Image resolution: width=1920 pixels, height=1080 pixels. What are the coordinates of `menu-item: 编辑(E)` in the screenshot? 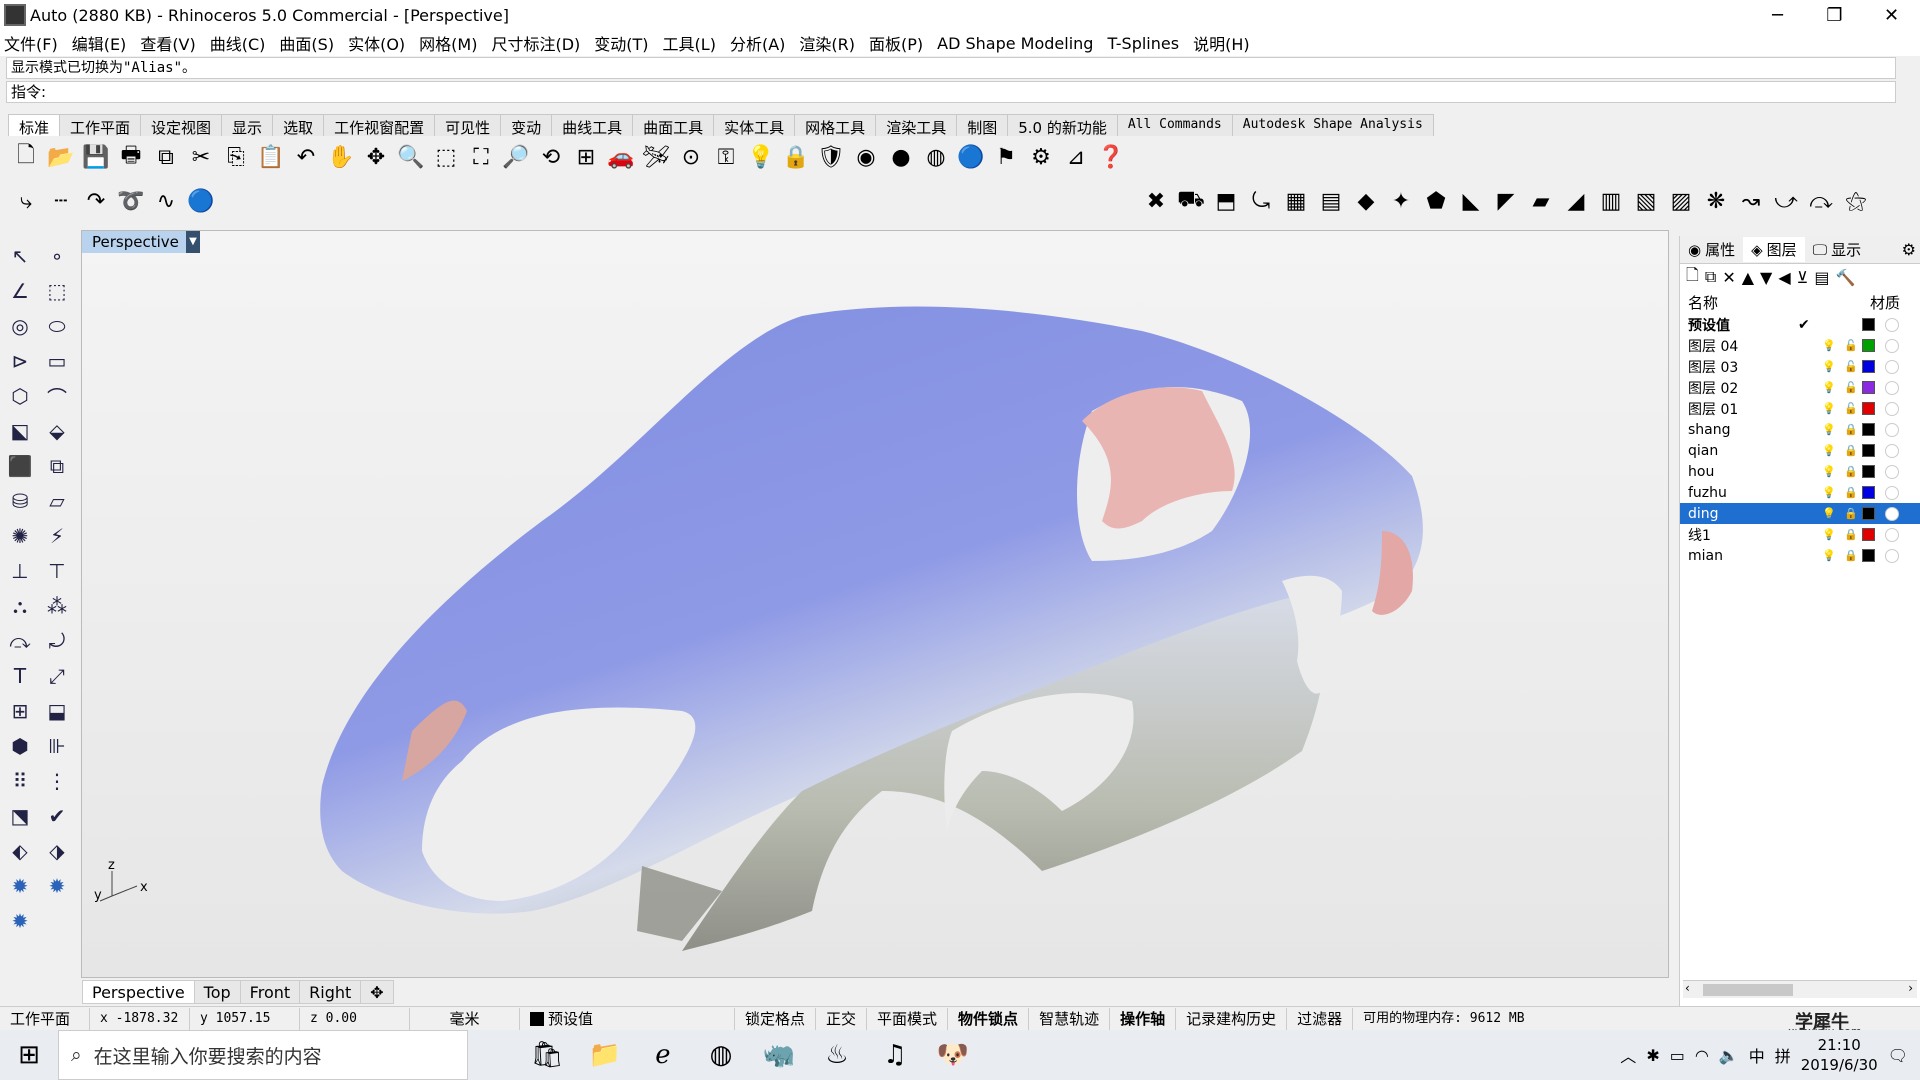 It's located at (99, 43).